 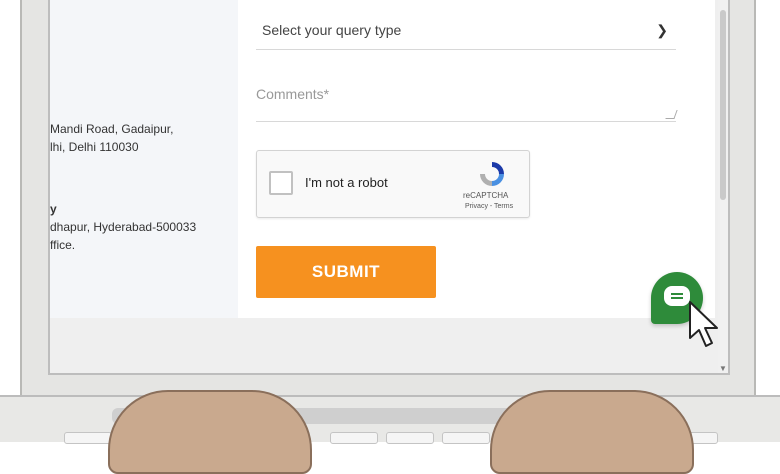 I want to click on address-line: dhapur, Hyderabad-500033, so click(x=123, y=227).